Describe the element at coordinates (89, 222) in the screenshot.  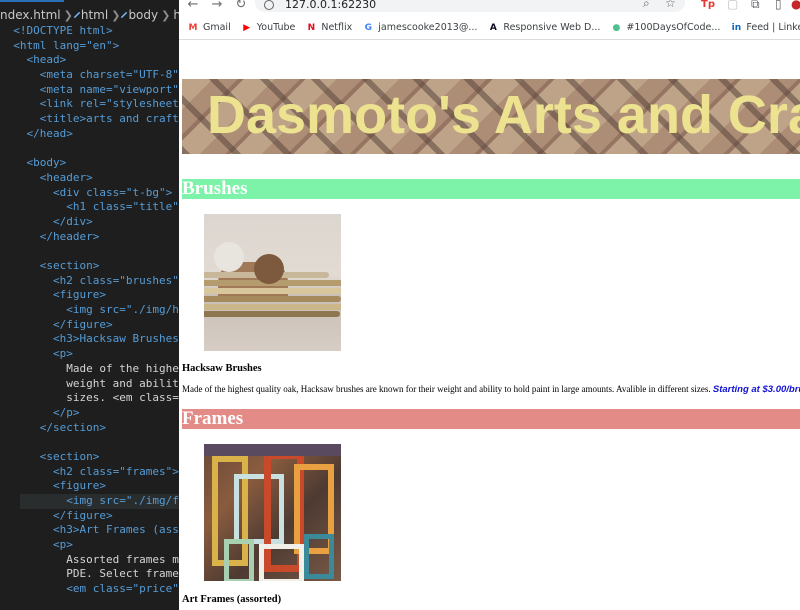
I see `code-line: </div>` at that location.